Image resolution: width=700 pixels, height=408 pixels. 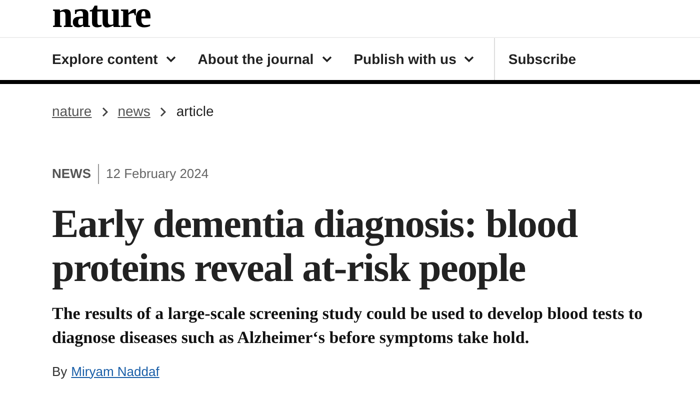 What do you see at coordinates (75, 174) in the screenshot?
I see `article-type: NEWS` at bounding box center [75, 174].